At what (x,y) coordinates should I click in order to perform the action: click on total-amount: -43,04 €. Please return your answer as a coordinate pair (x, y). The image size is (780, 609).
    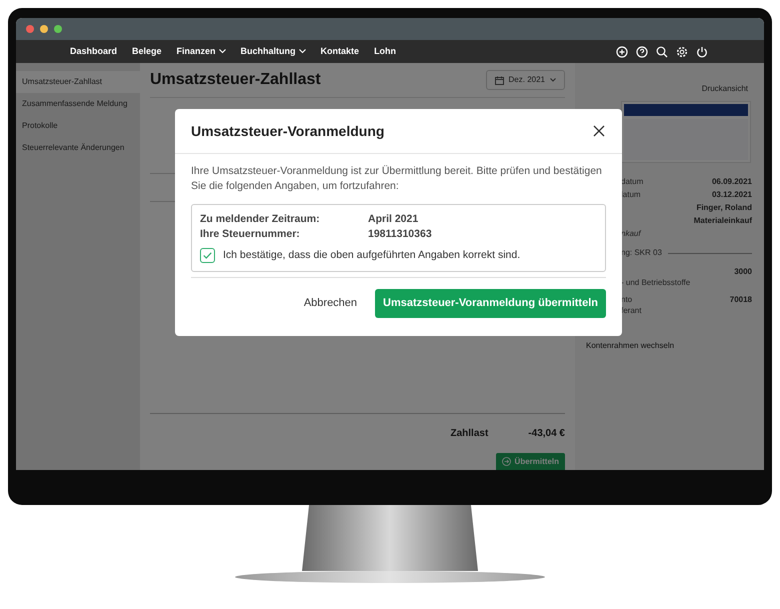
    Looking at the image, I should click on (546, 434).